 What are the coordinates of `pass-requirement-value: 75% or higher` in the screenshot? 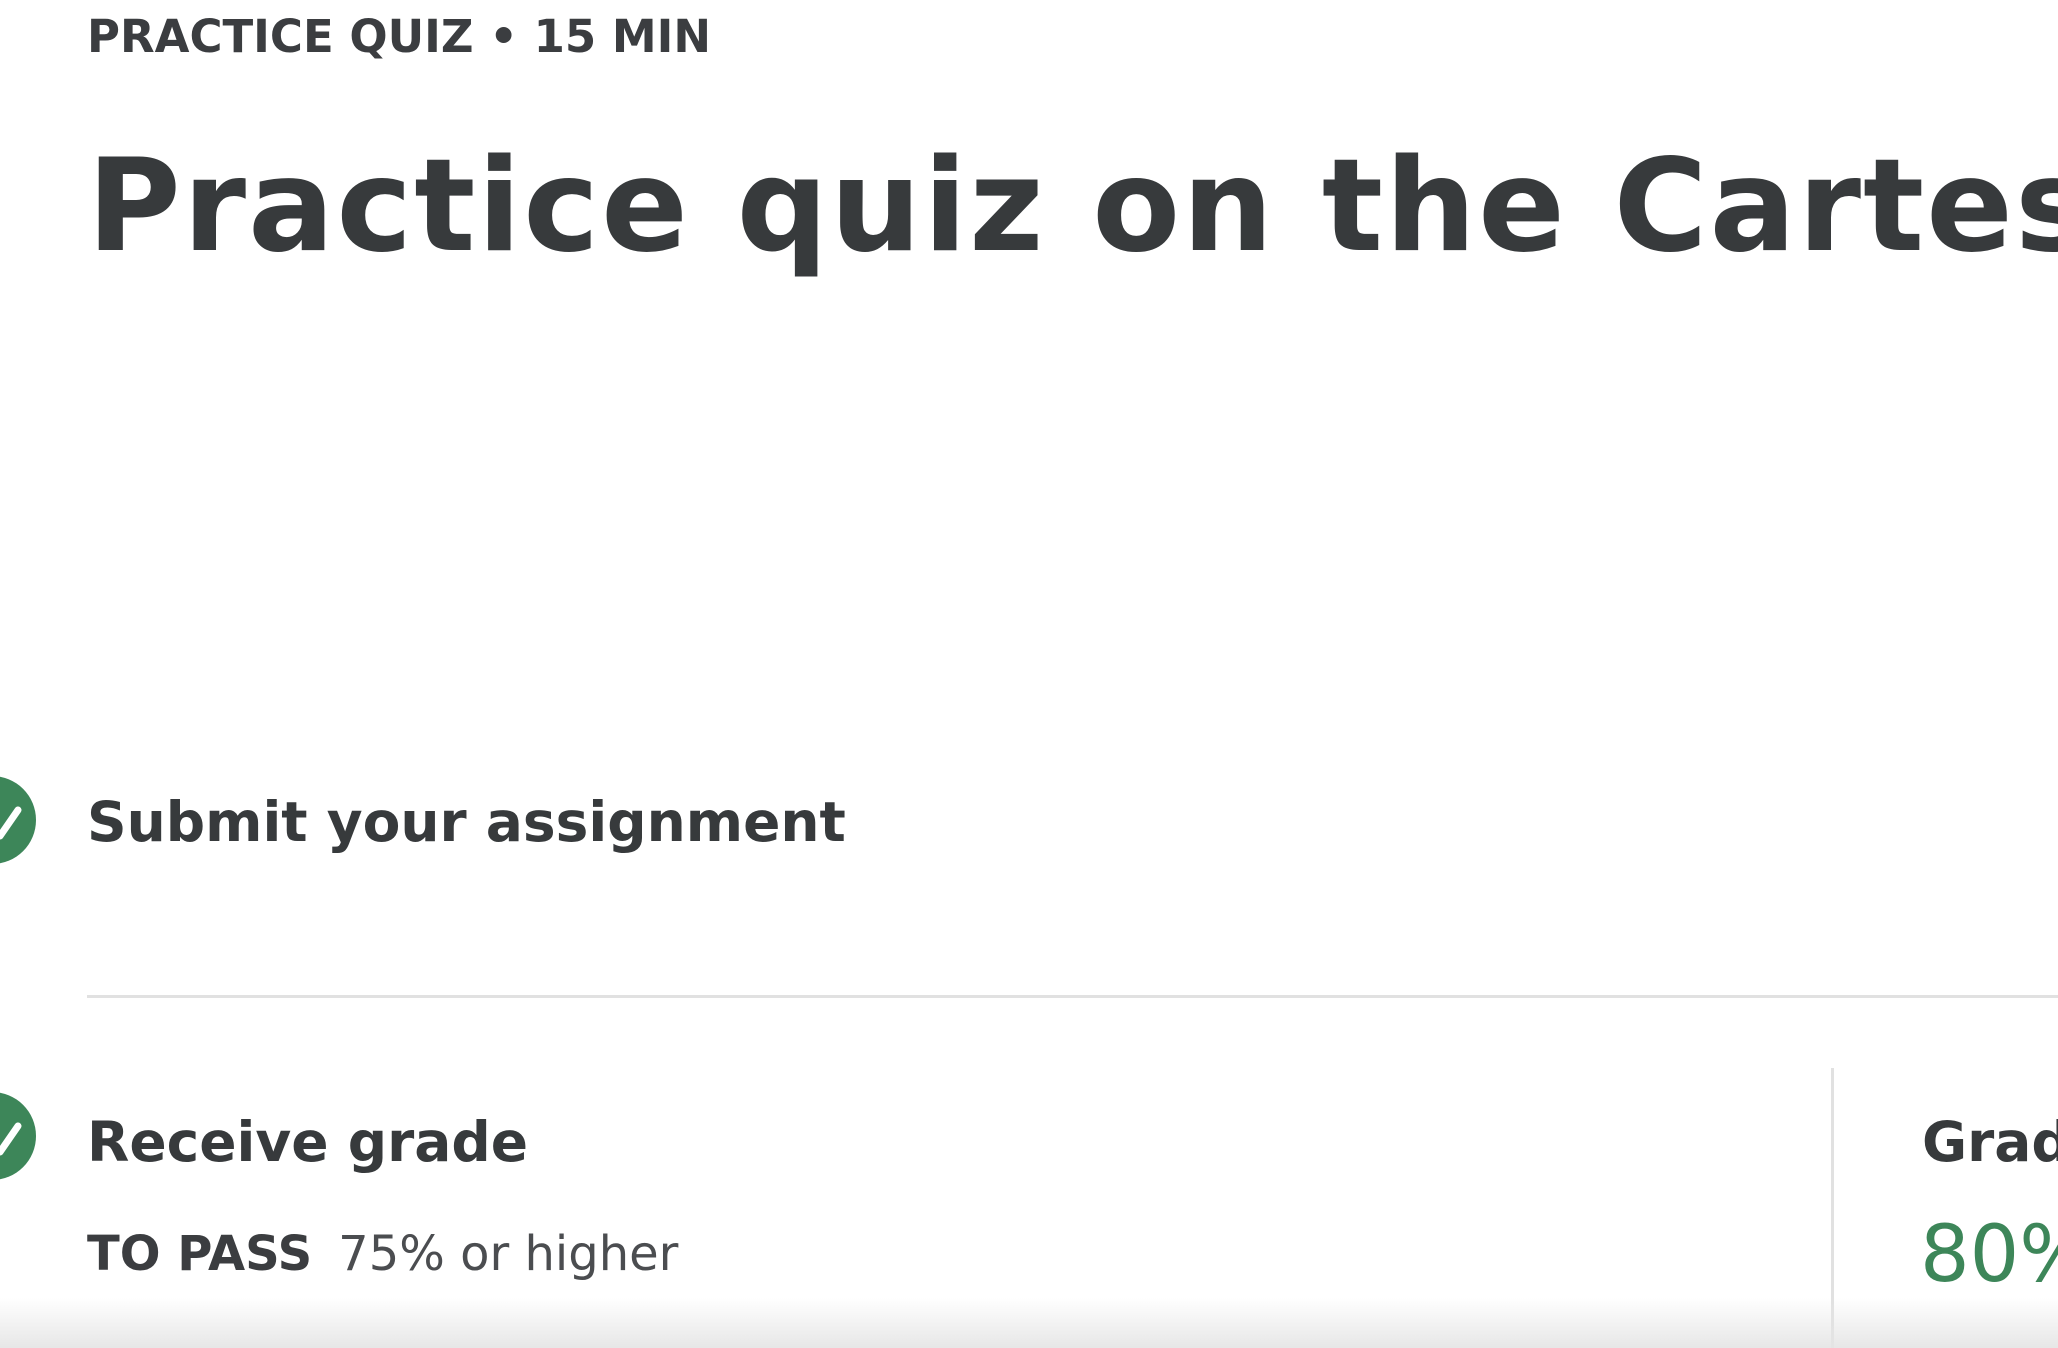 It's located at (508, 1254).